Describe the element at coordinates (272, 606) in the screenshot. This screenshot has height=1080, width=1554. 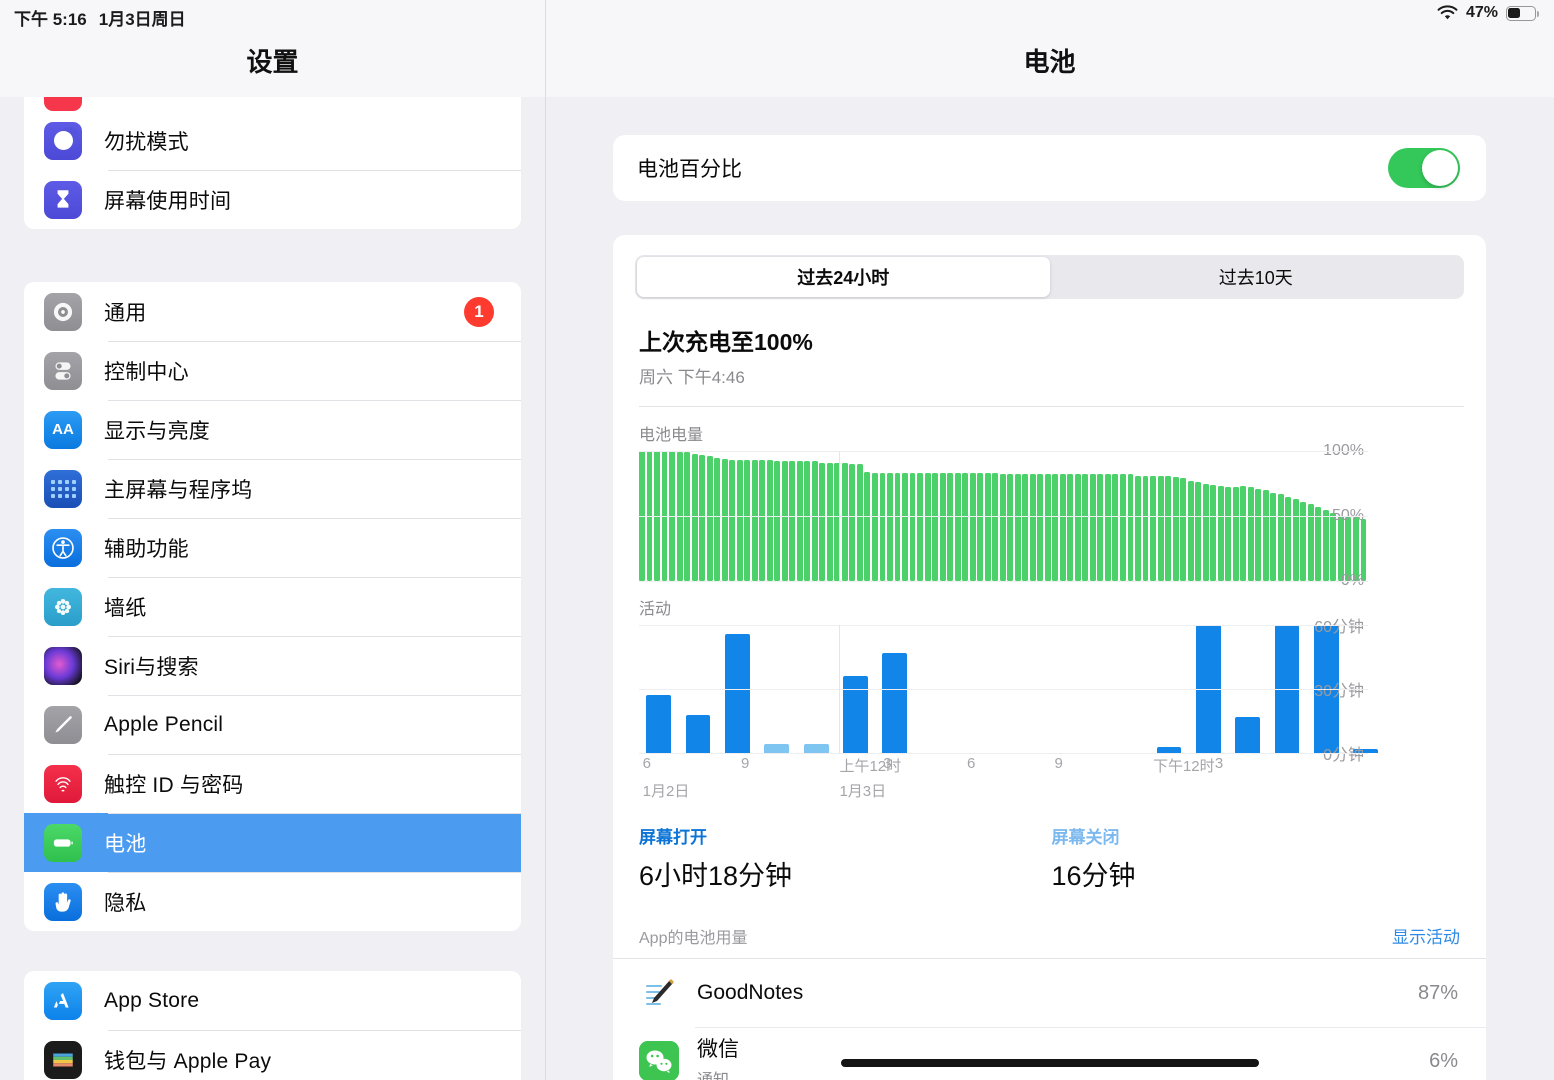
I see `sidebar-item-wallpaper: 墙纸` at that location.